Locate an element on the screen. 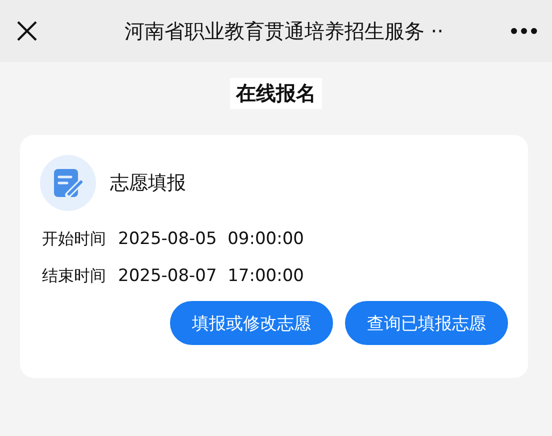  edit-form-icon is located at coordinates (68, 183).